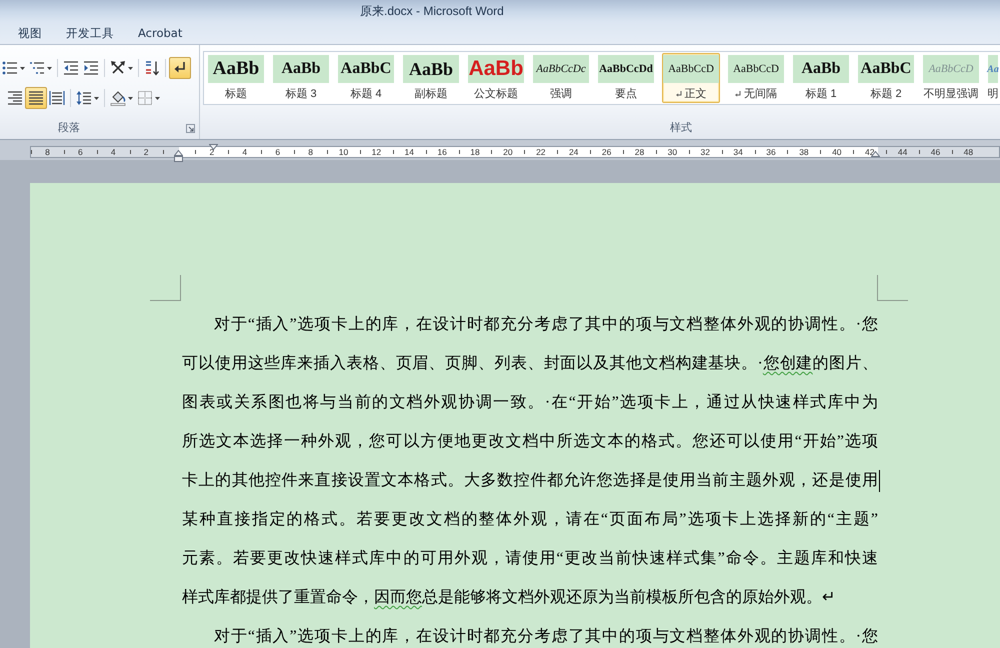 The image size is (1000, 648). I want to click on style-item: AaBb 标题 3, so click(301, 78).